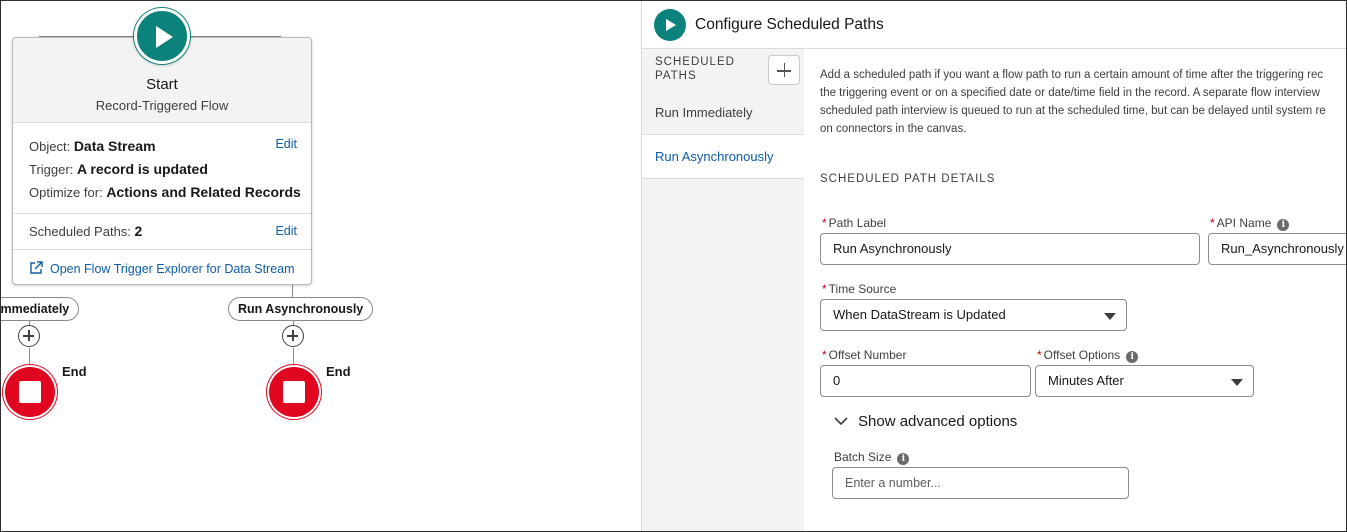 The height and width of the screenshot is (532, 1347). What do you see at coordinates (1244, 223) in the screenshot?
I see `api-name-text: API Name` at bounding box center [1244, 223].